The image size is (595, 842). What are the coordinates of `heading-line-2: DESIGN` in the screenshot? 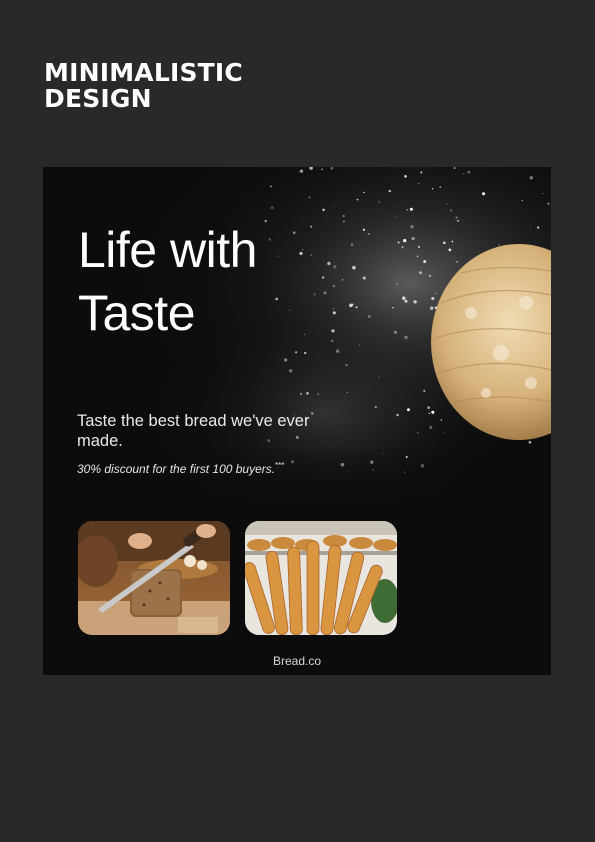 It's located at (98, 98).